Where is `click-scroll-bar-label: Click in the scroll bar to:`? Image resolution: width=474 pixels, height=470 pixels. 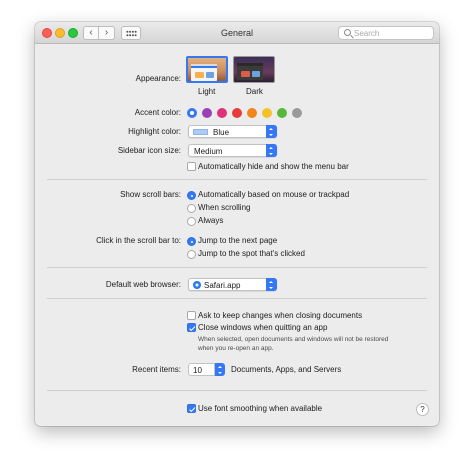
click-scroll-bar-label: Click in the scroll bar to: is located at coordinates (138, 240).